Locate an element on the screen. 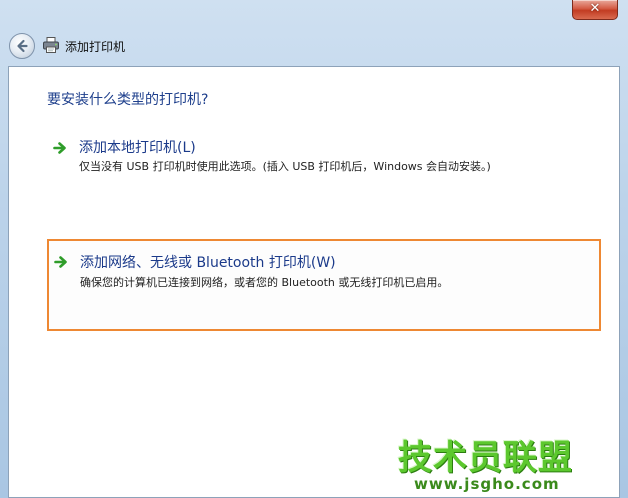 This screenshot has height=498, width=628. window-title: 添加打印机 is located at coordinates (95, 47).